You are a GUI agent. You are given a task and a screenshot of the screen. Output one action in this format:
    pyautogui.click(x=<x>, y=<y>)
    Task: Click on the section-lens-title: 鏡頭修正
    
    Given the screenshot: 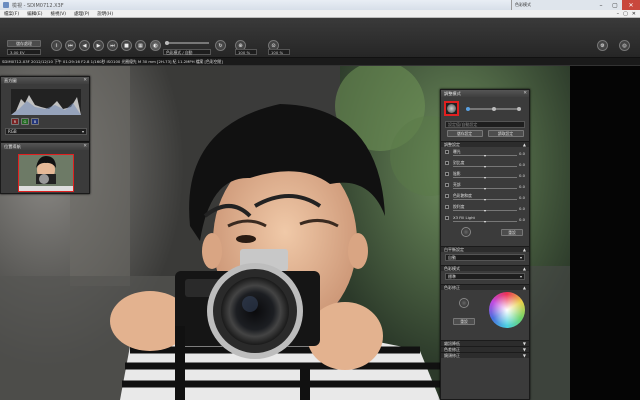 What is the action you would take?
    pyautogui.click(x=452, y=355)
    